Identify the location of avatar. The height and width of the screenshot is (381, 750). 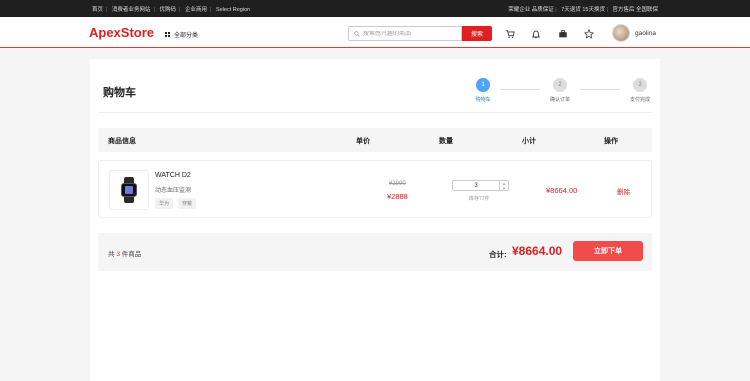
(621, 33).